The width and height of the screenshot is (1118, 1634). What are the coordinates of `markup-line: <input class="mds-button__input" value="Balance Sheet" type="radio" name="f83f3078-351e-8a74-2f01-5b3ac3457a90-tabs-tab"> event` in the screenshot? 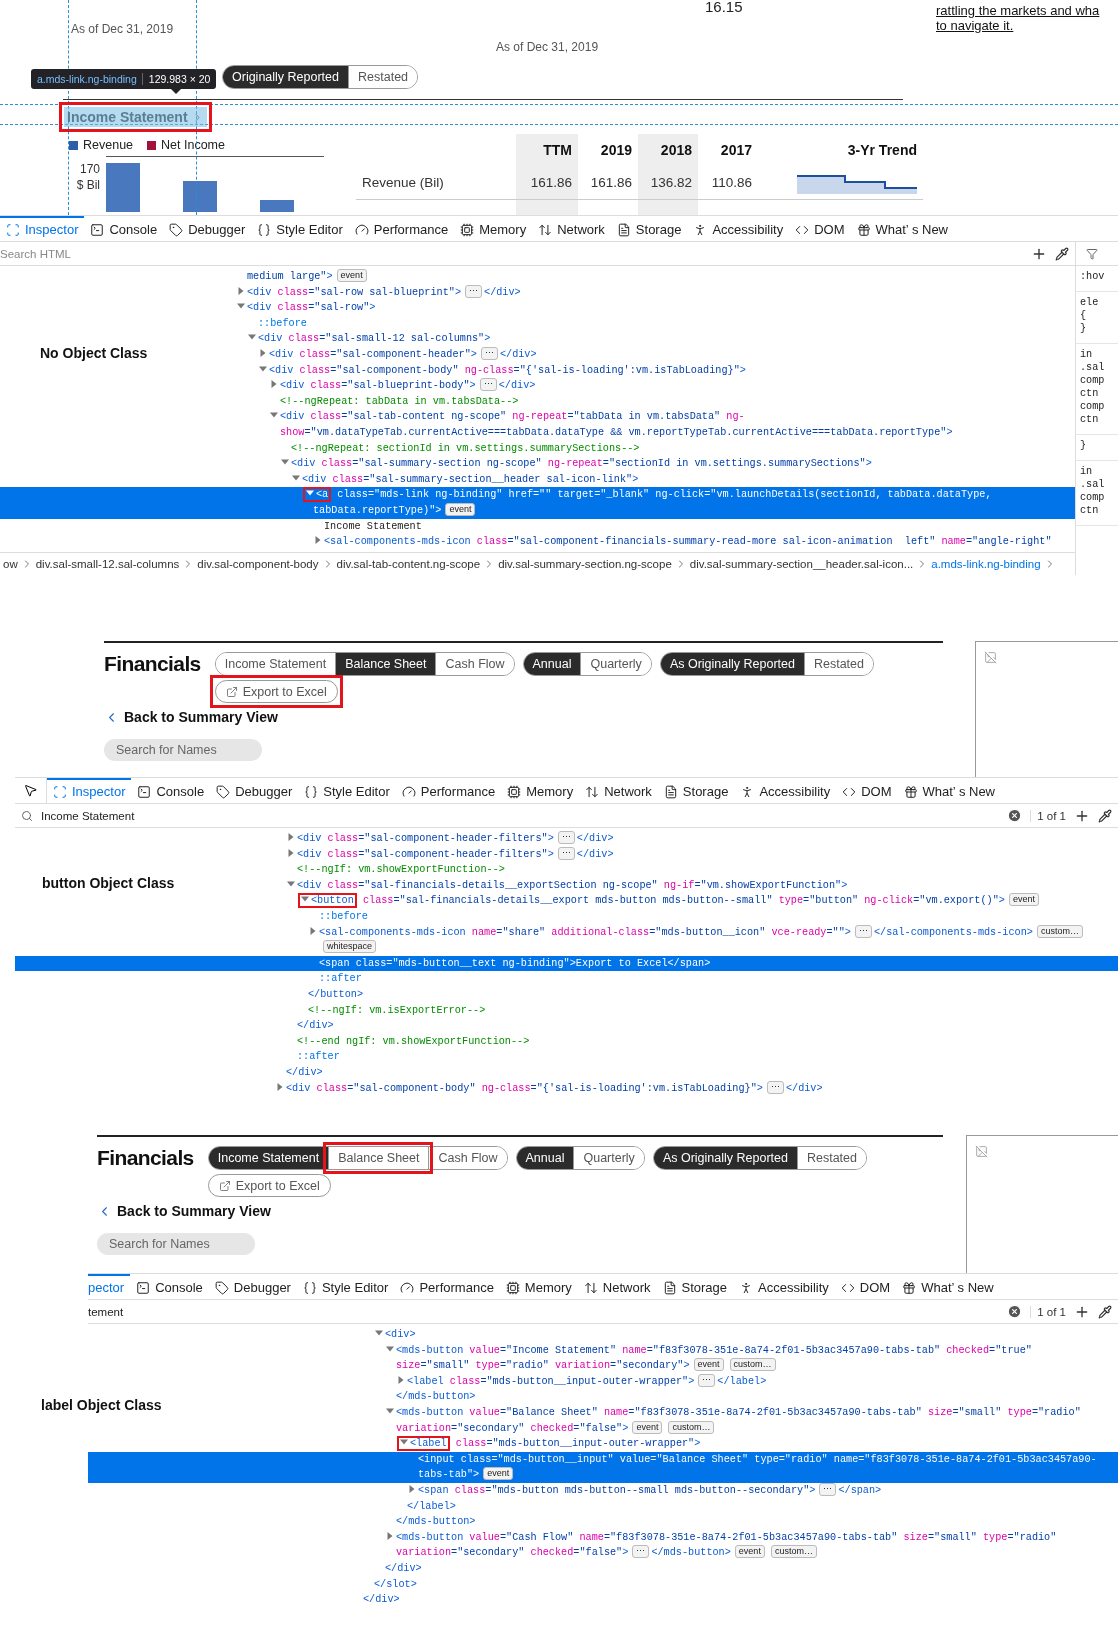 It's located at (759, 1467).